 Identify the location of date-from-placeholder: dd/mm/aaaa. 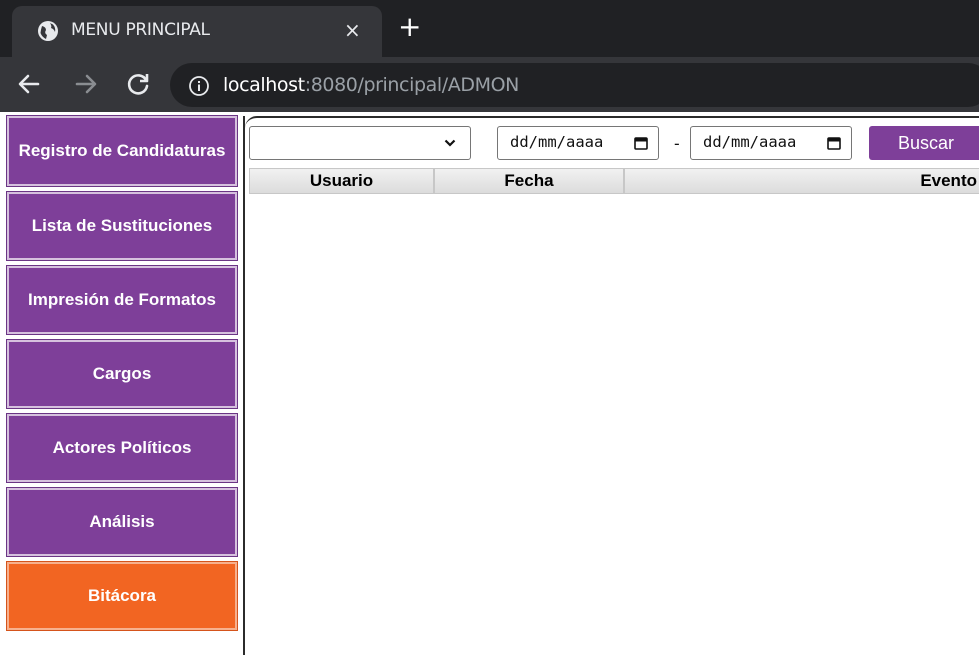
(557, 142).